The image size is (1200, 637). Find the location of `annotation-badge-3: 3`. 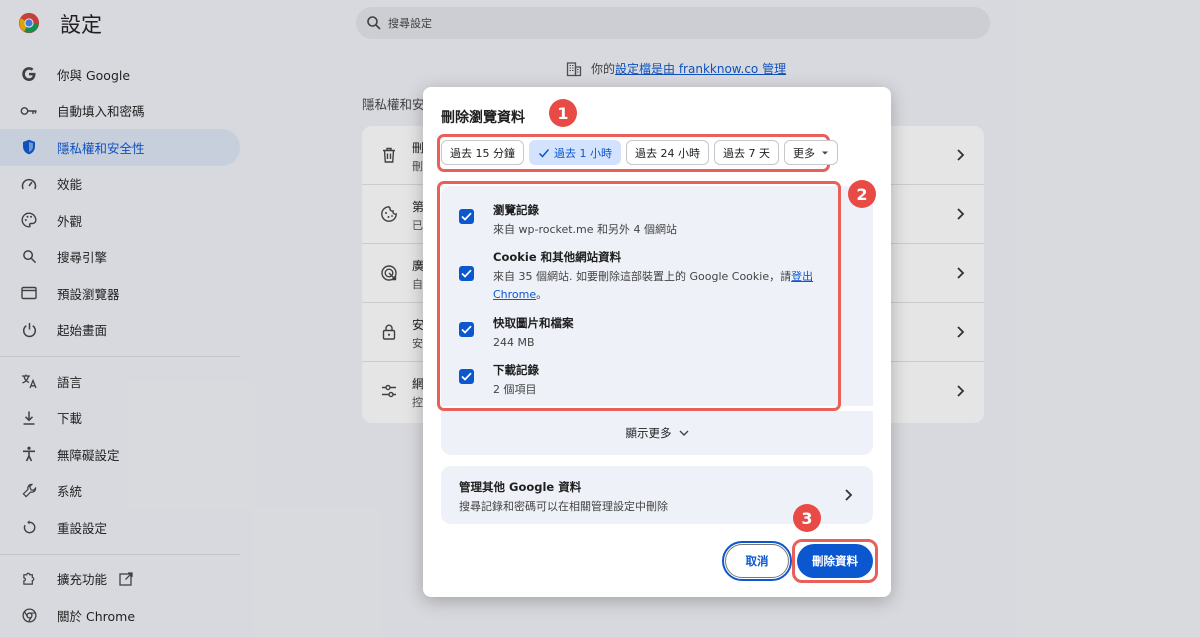

annotation-badge-3: 3 is located at coordinates (807, 518).